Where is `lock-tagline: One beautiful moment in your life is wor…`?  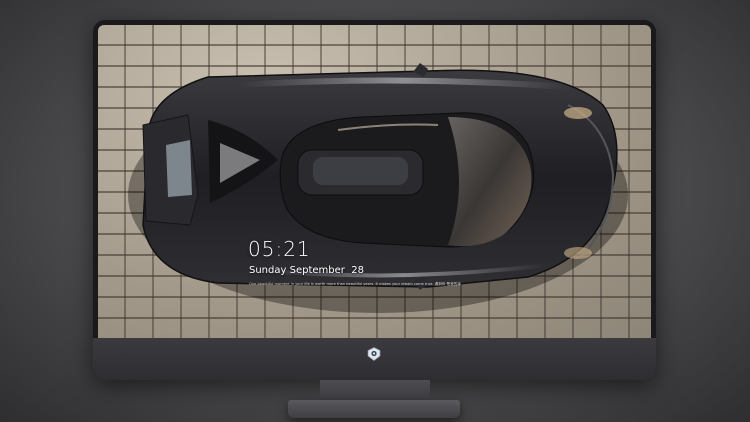
lock-tagline: One beautiful moment in your life is wor… is located at coordinates (355, 284).